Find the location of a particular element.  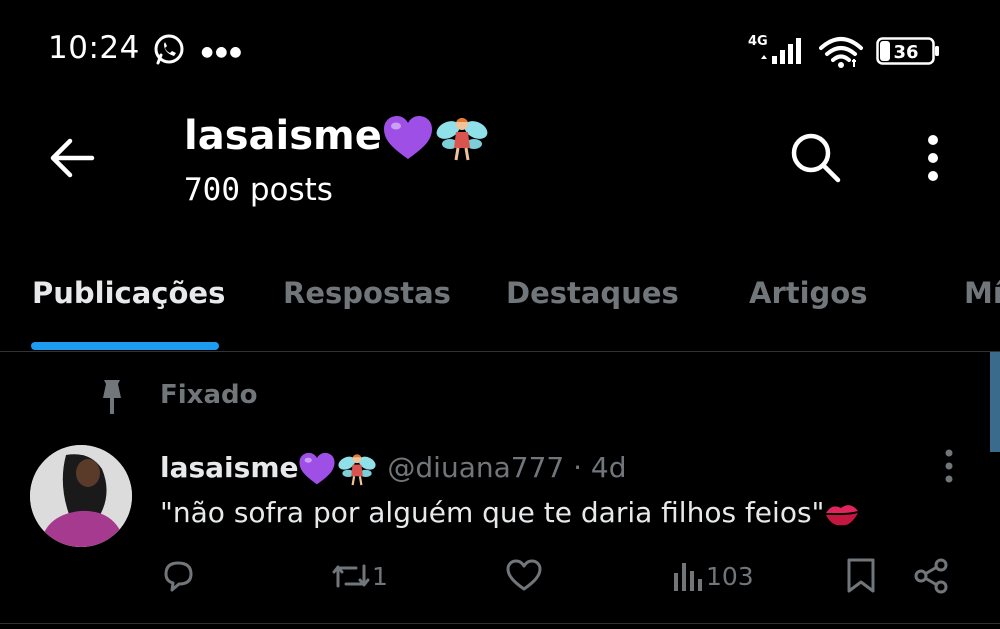

like-button is located at coordinates (524, 576).